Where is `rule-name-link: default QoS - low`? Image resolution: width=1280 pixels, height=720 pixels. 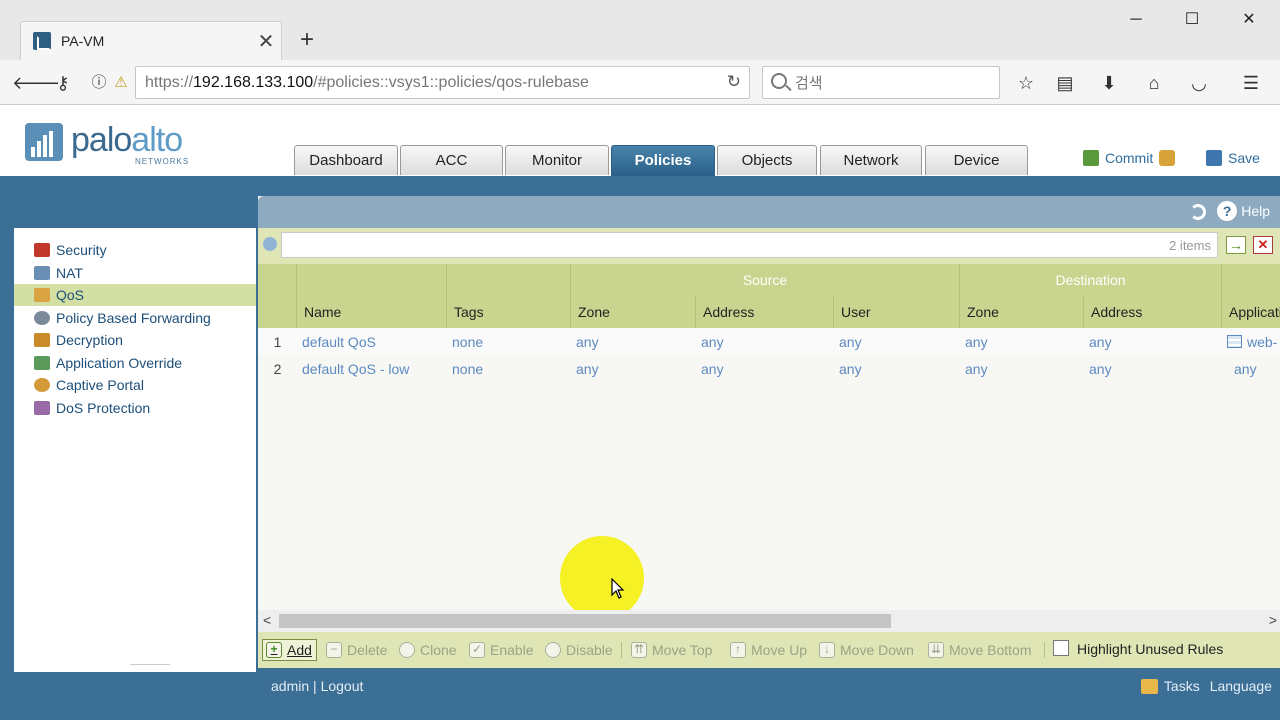
rule-name-link: default QoS - low is located at coordinates (372, 368).